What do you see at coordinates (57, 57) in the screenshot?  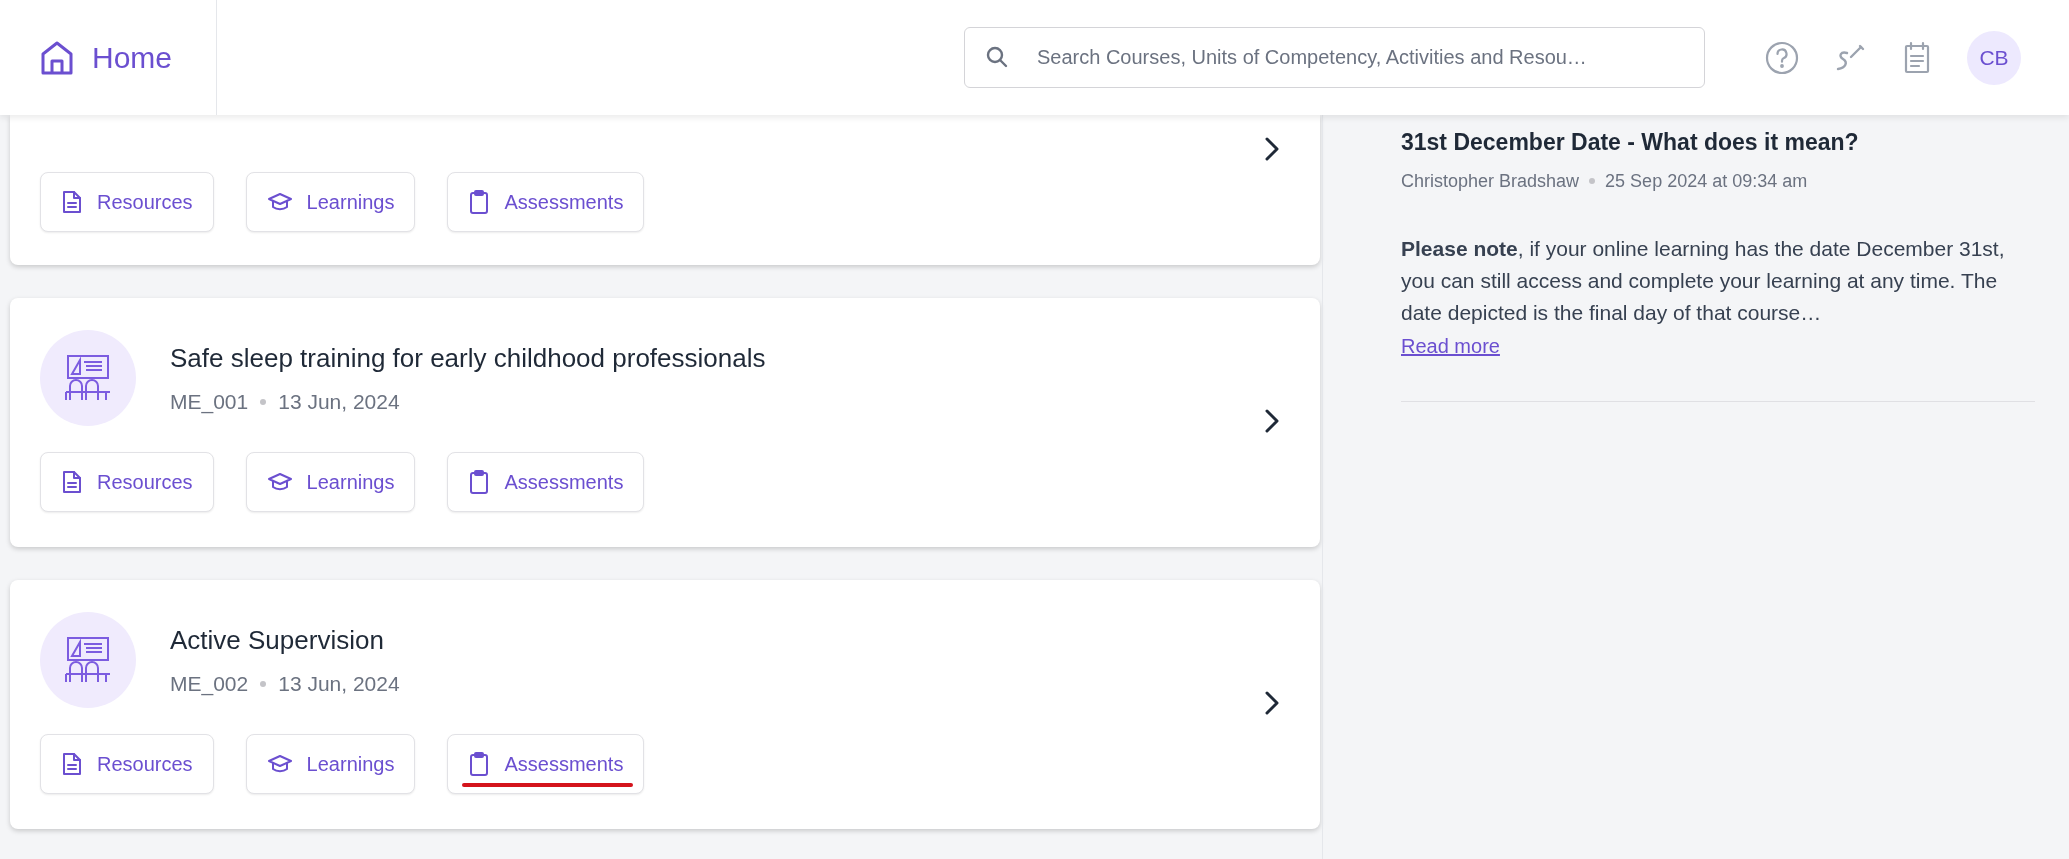 I see `home-icon` at bounding box center [57, 57].